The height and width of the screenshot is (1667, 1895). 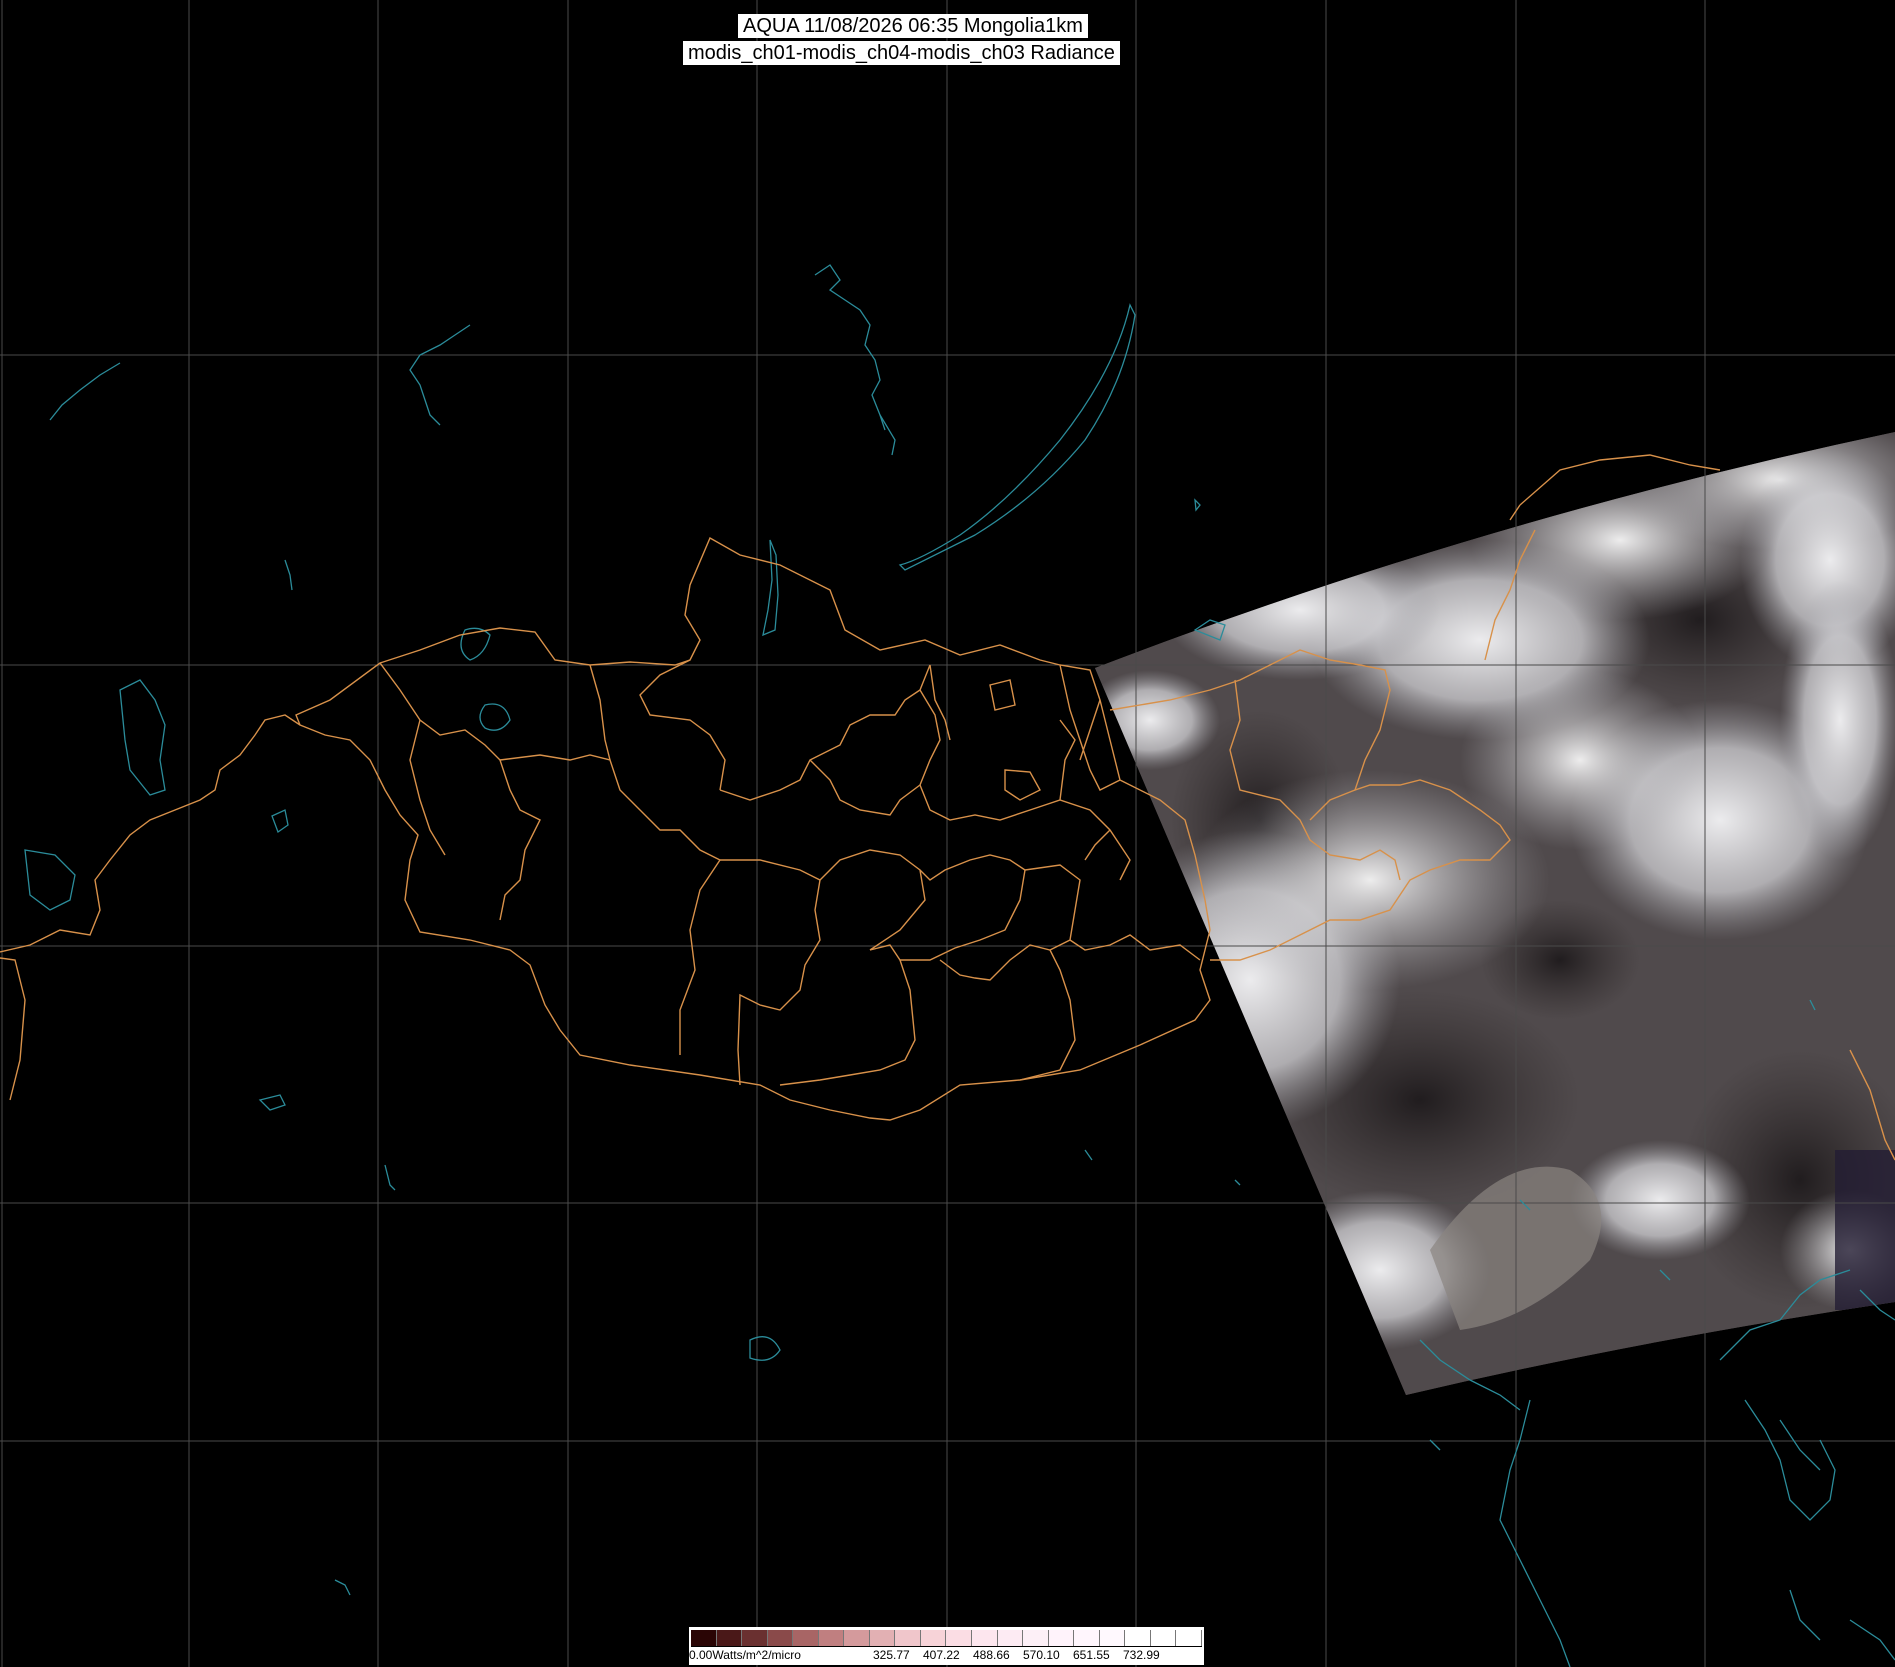 I want to click on legend-tick-label: 651.55, so click(x=1091, y=1655).